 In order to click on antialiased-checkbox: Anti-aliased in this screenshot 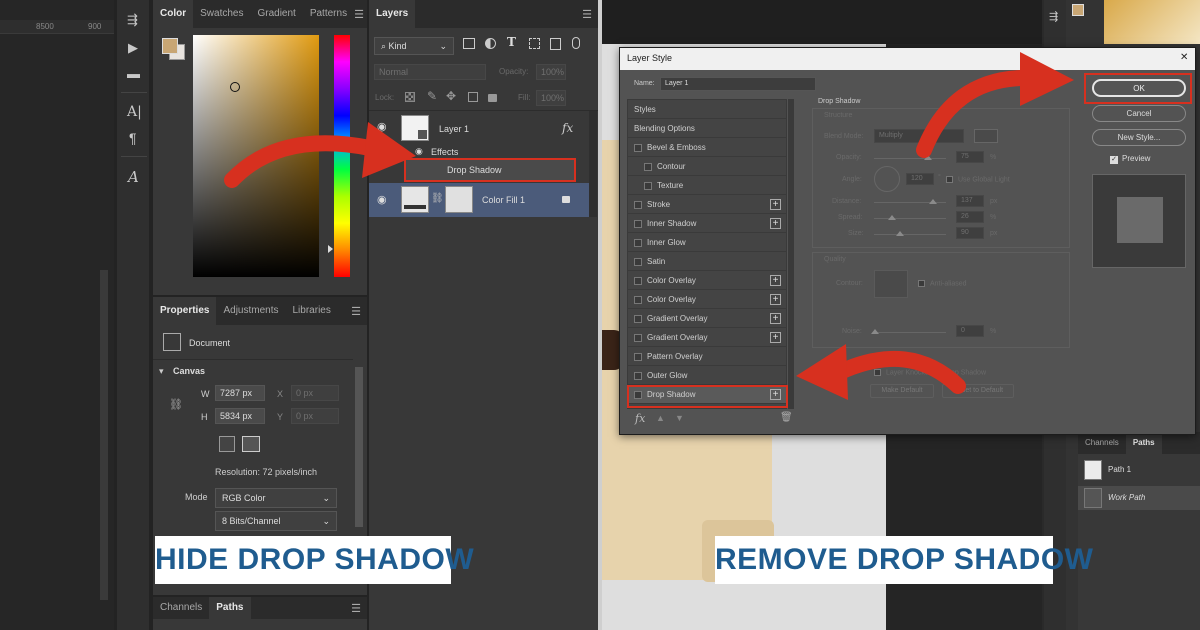, I will do `click(942, 283)`.